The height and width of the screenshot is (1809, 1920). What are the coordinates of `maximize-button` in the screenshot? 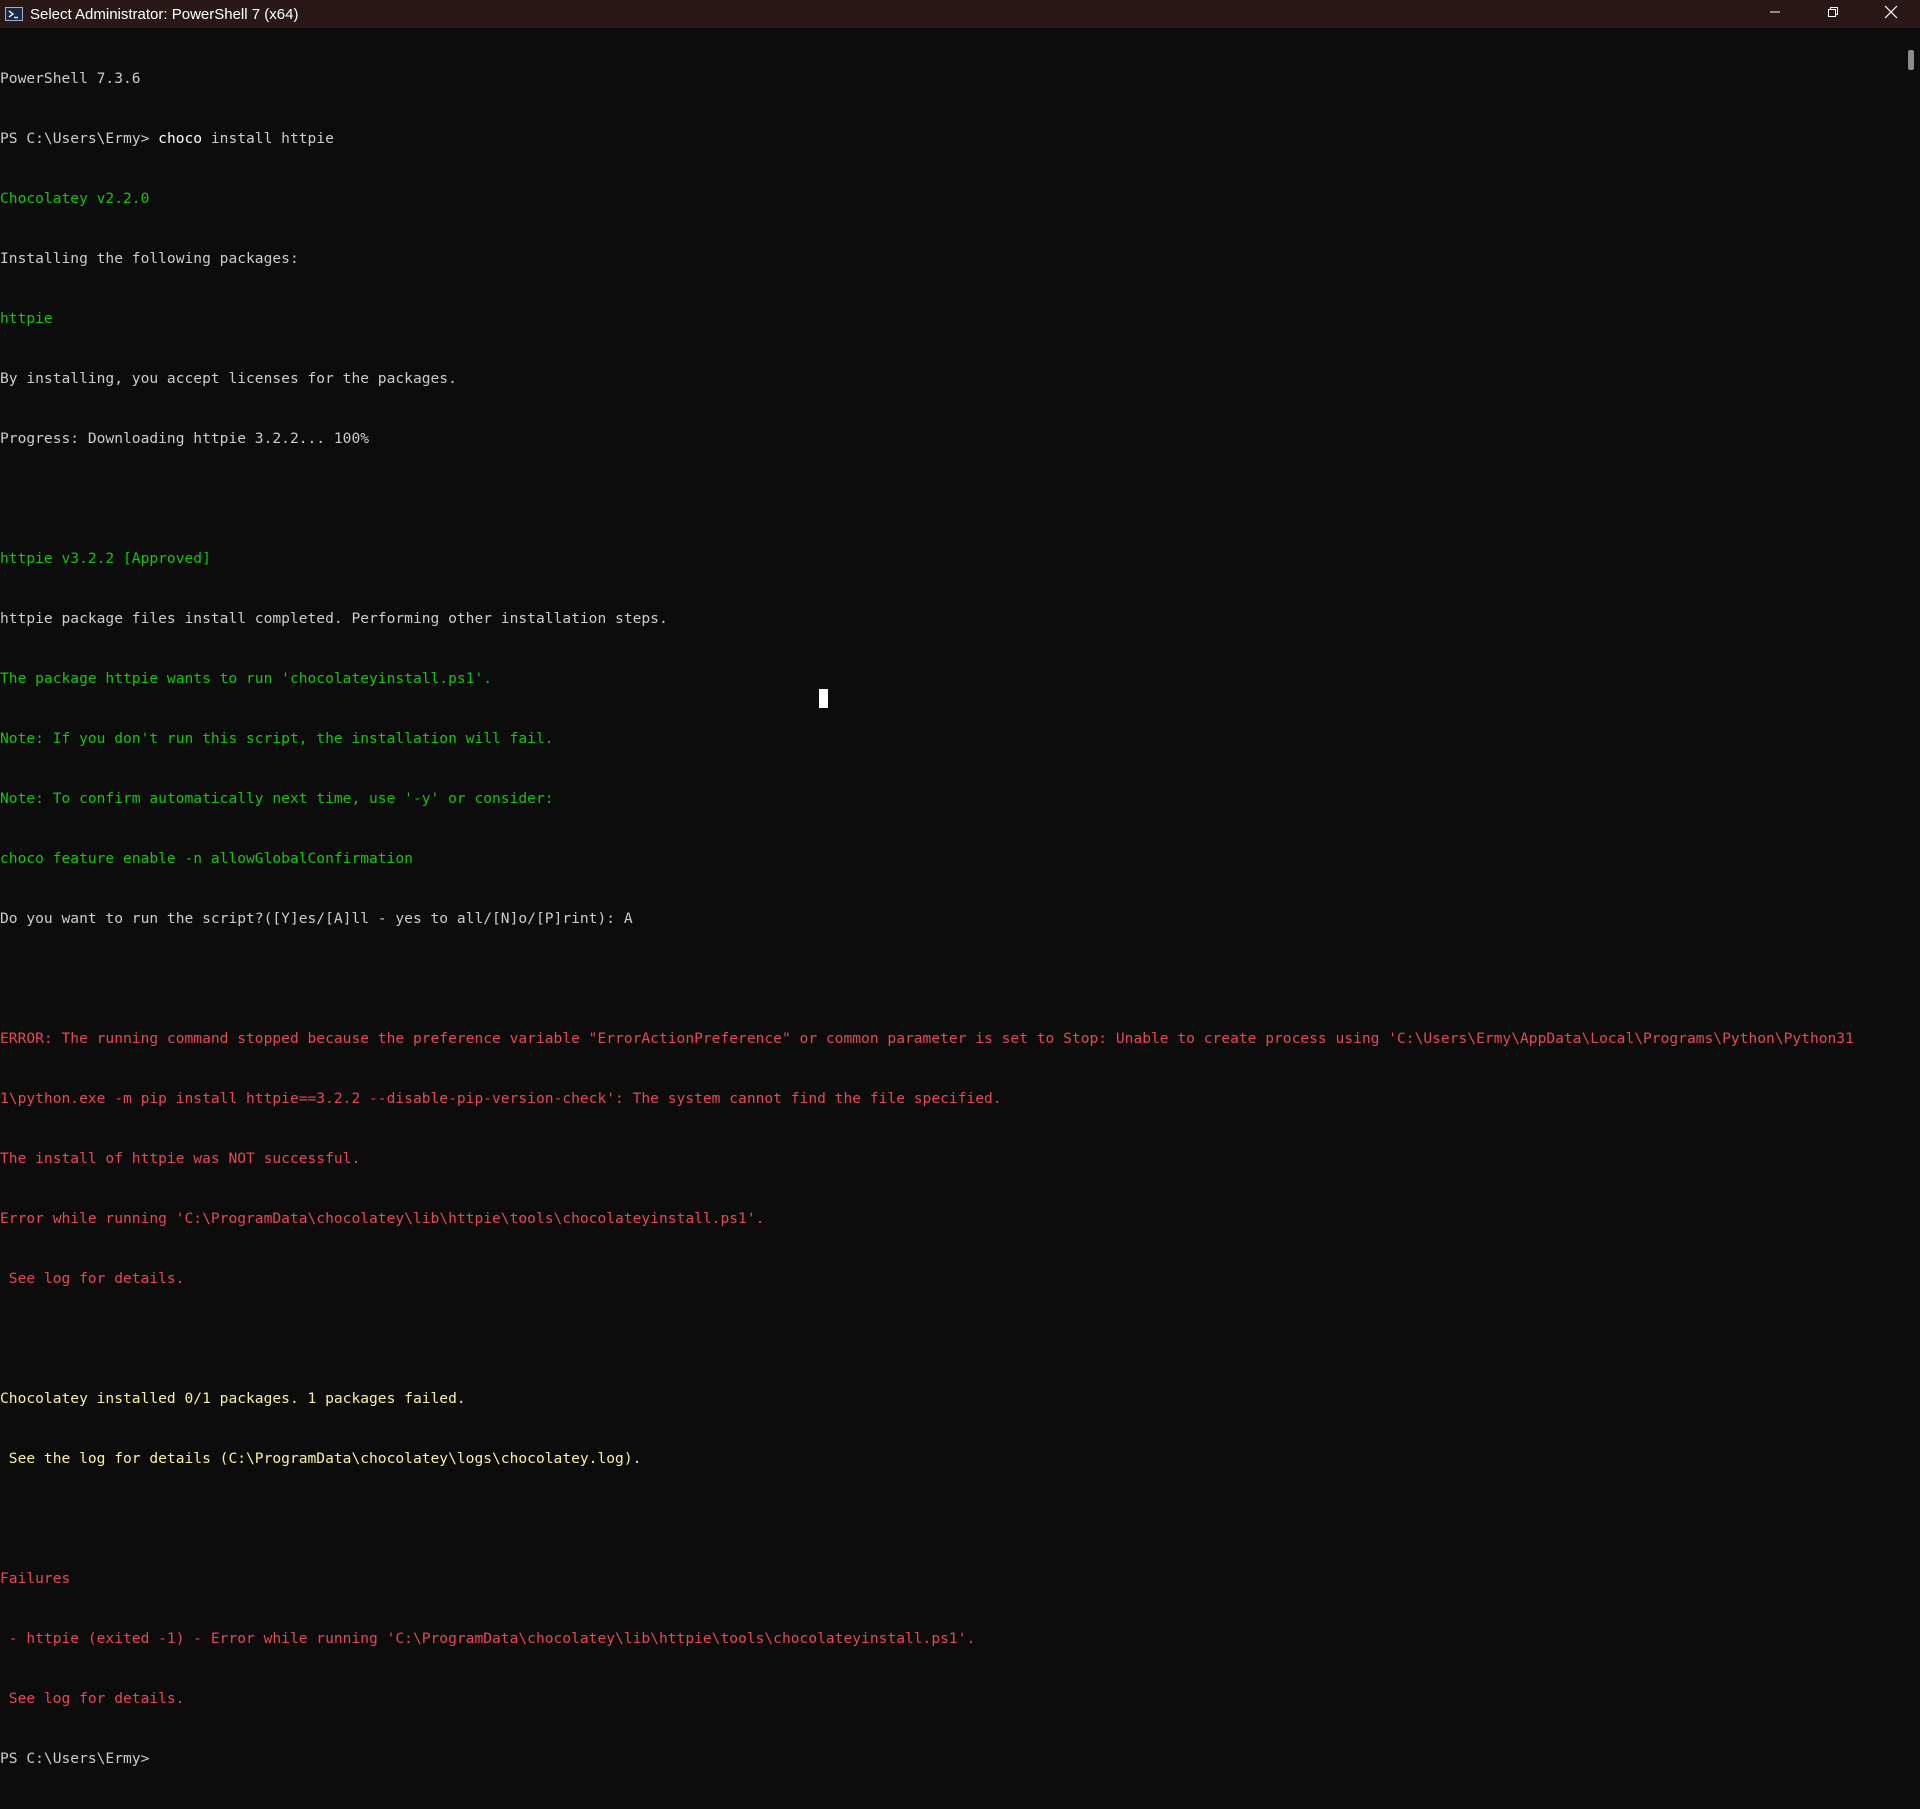 It's located at (1833, 14).